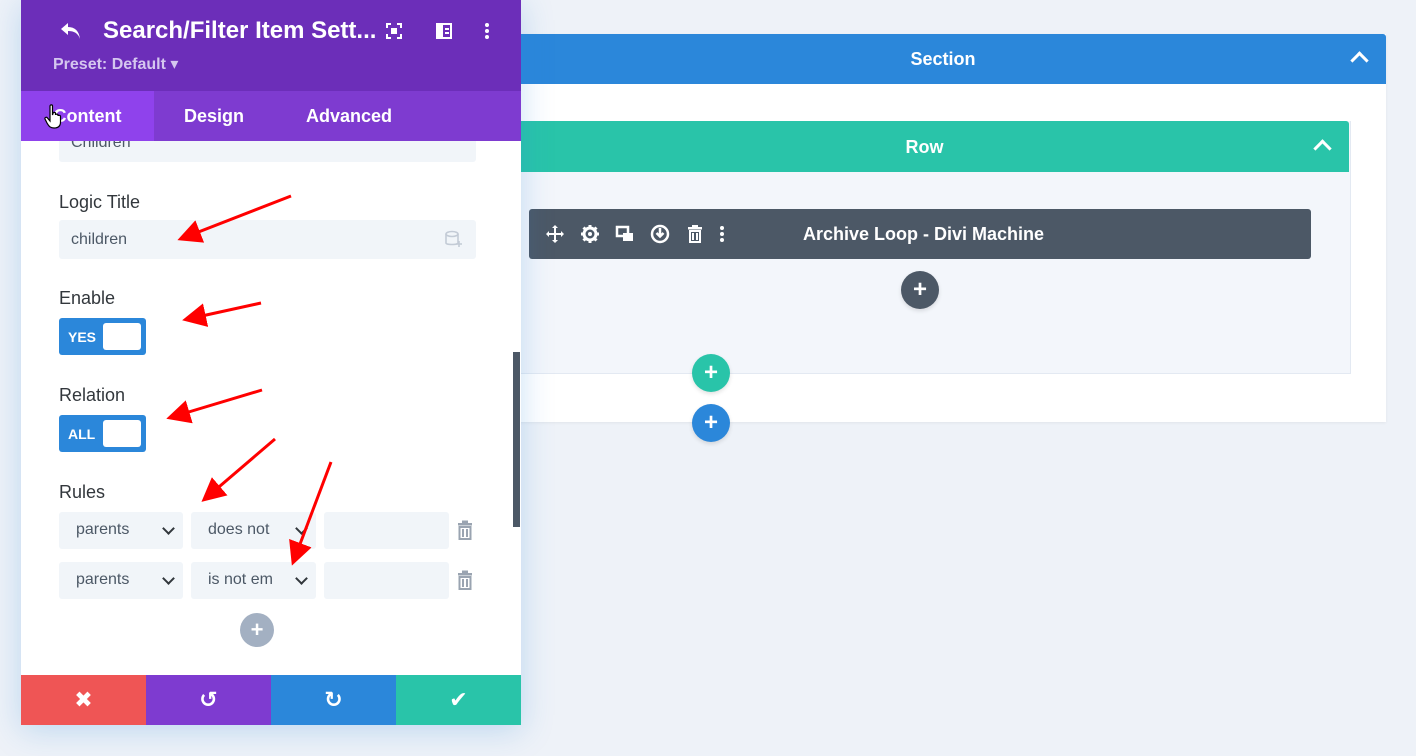 Image resolution: width=1416 pixels, height=756 pixels. What do you see at coordinates (660, 234) in the screenshot?
I see `save-to-library-icon` at bounding box center [660, 234].